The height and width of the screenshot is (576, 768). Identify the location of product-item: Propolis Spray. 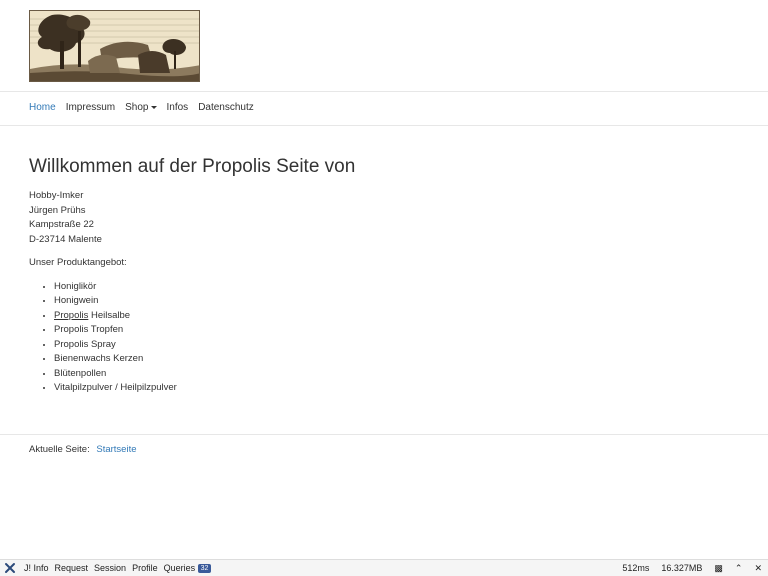
(396, 345).